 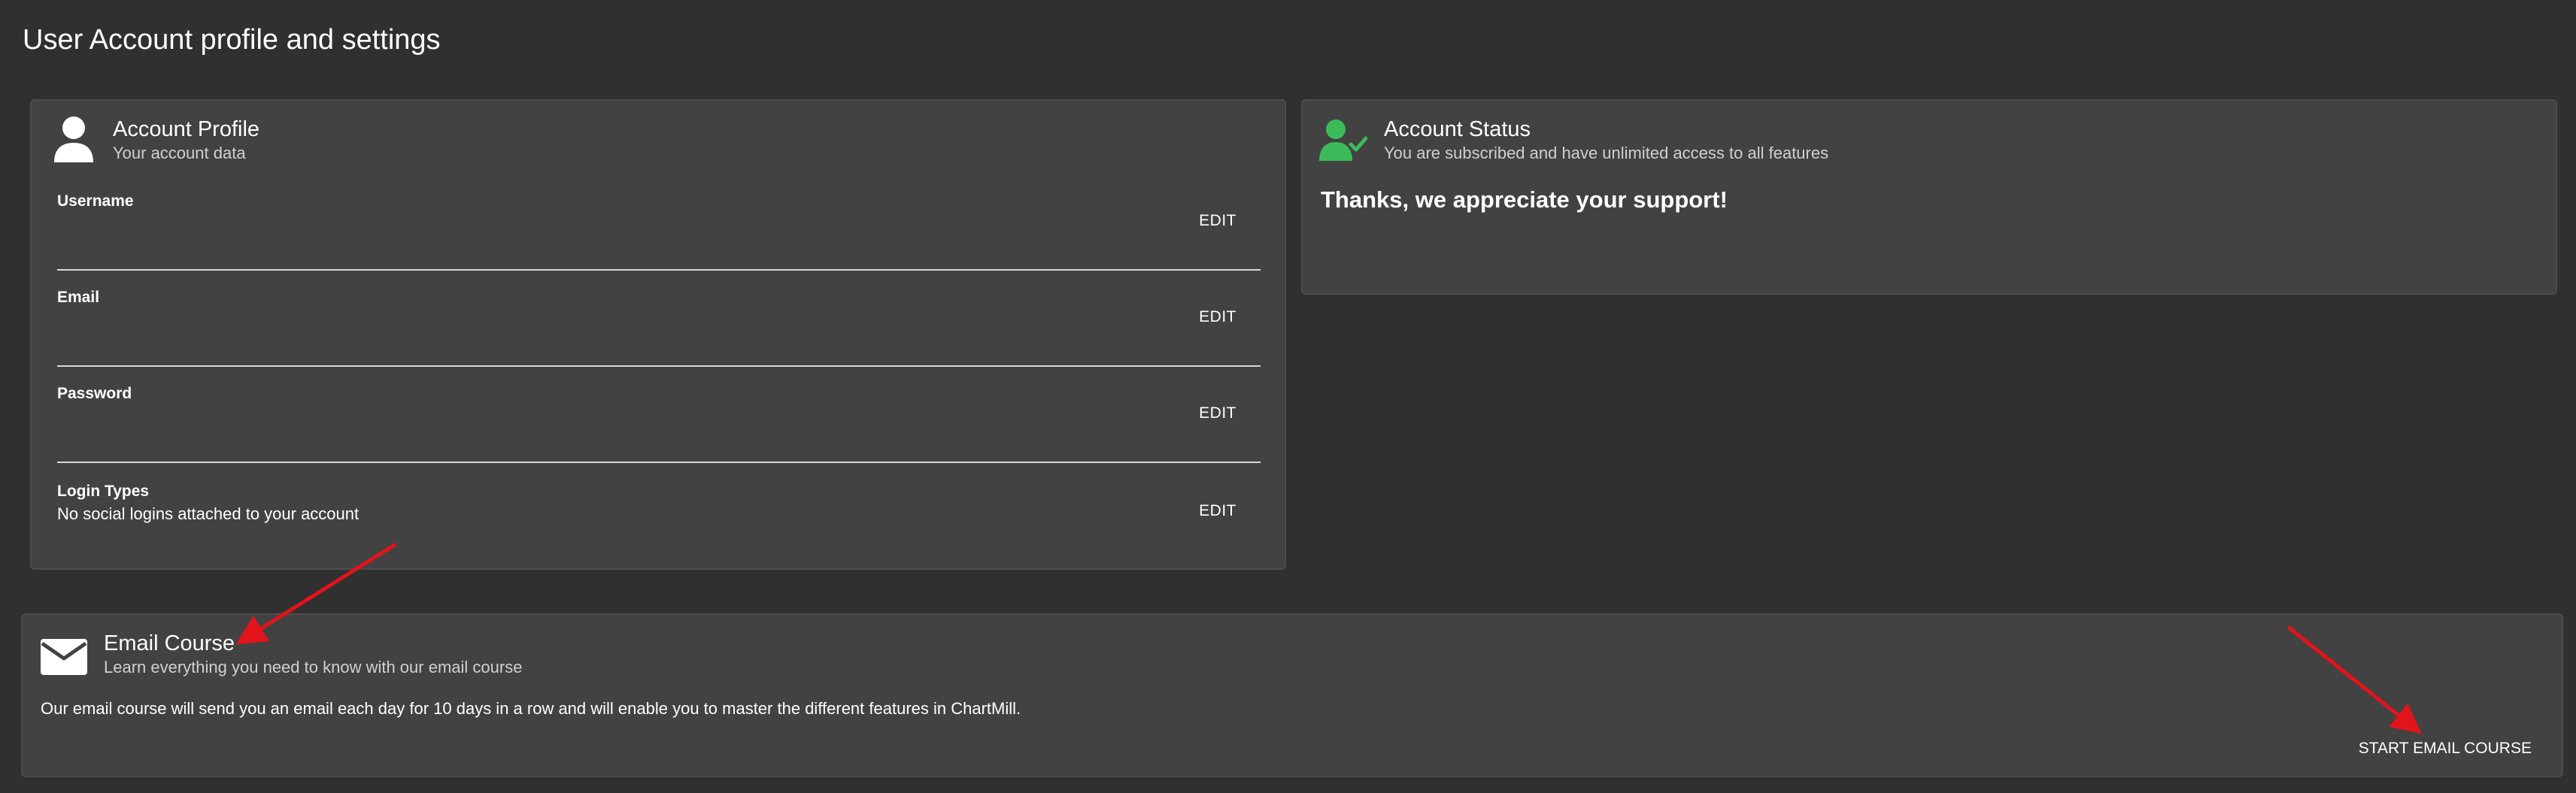 What do you see at coordinates (232, 40) in the screenshot?
I see `page-title: User Account profile and settings` at bounding box center [232, 40].